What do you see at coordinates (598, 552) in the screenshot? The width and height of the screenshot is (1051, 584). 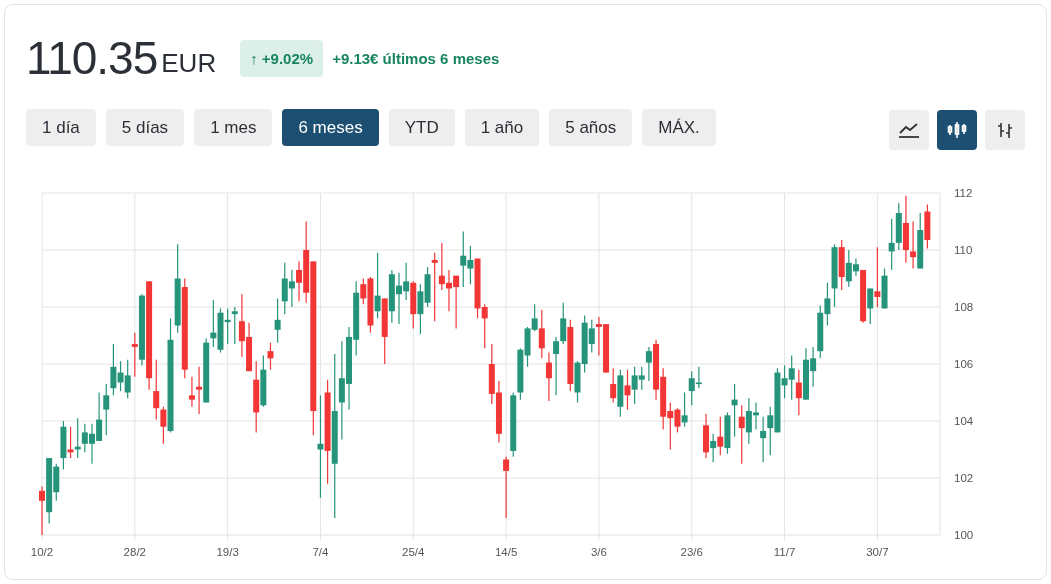 I see `axis-label: 3/6` at bounding box center [598, 552].